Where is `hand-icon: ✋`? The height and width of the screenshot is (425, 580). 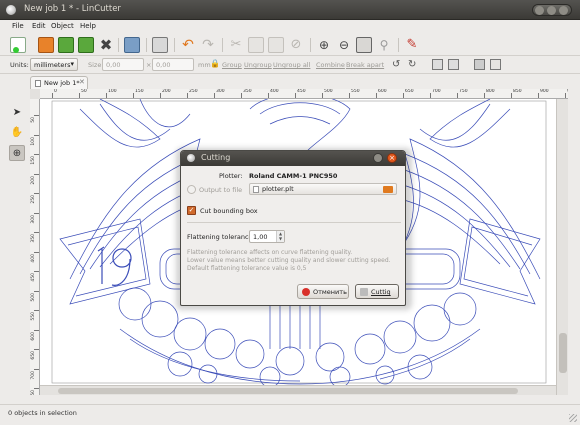
hand-icon: ✋ is located at coordinates (17, 133).